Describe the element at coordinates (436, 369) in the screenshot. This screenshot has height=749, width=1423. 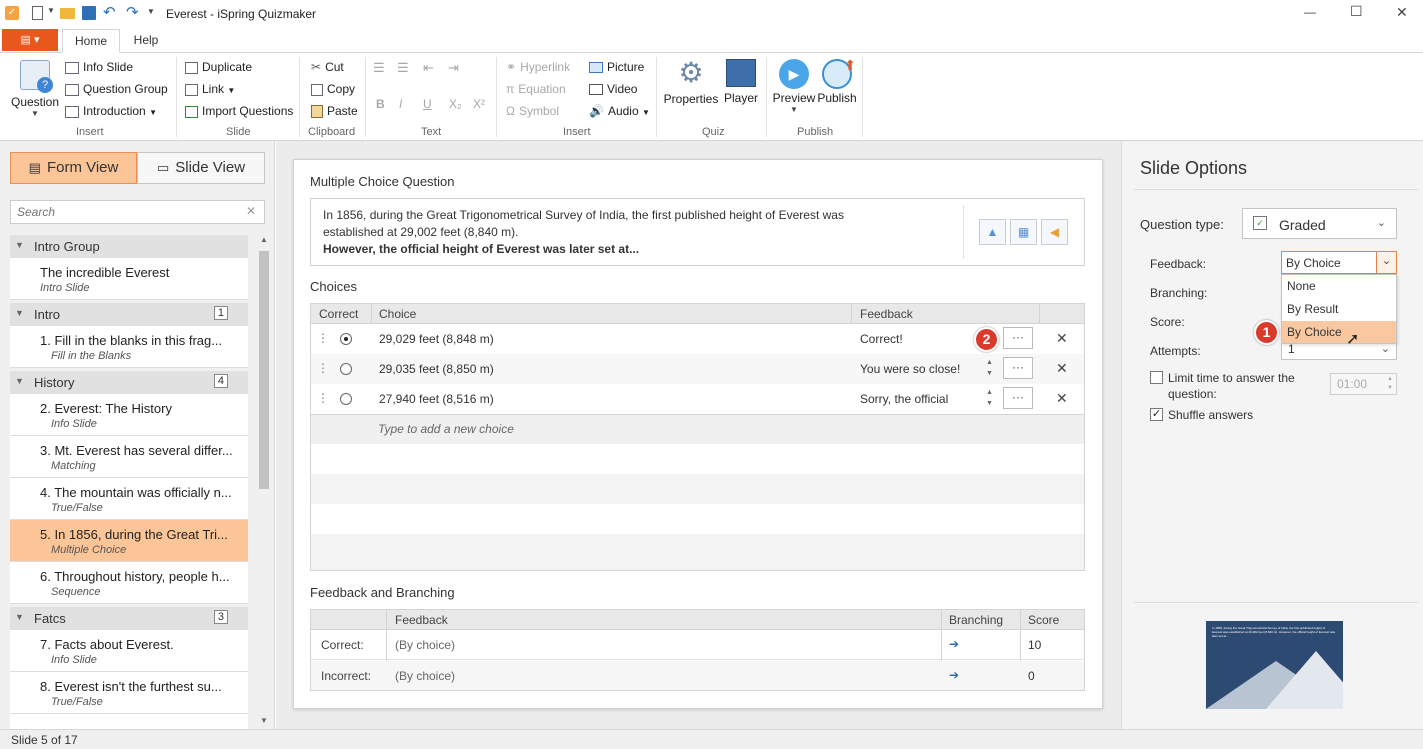
I see `choice-text: 29,035 feet (8,850 m)` at that location.